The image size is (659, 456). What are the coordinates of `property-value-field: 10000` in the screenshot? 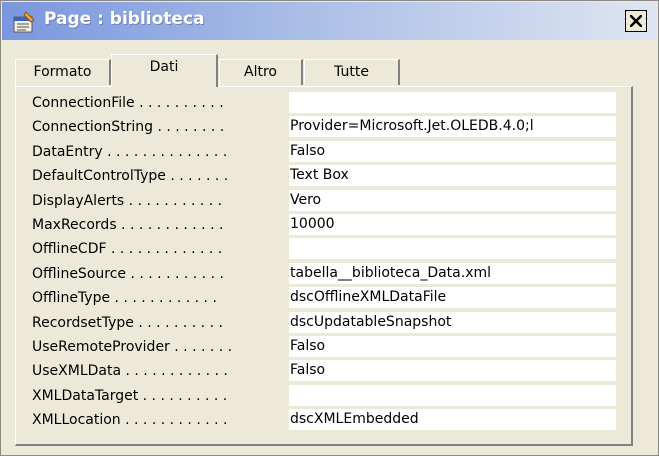 It's located at (452, 224).